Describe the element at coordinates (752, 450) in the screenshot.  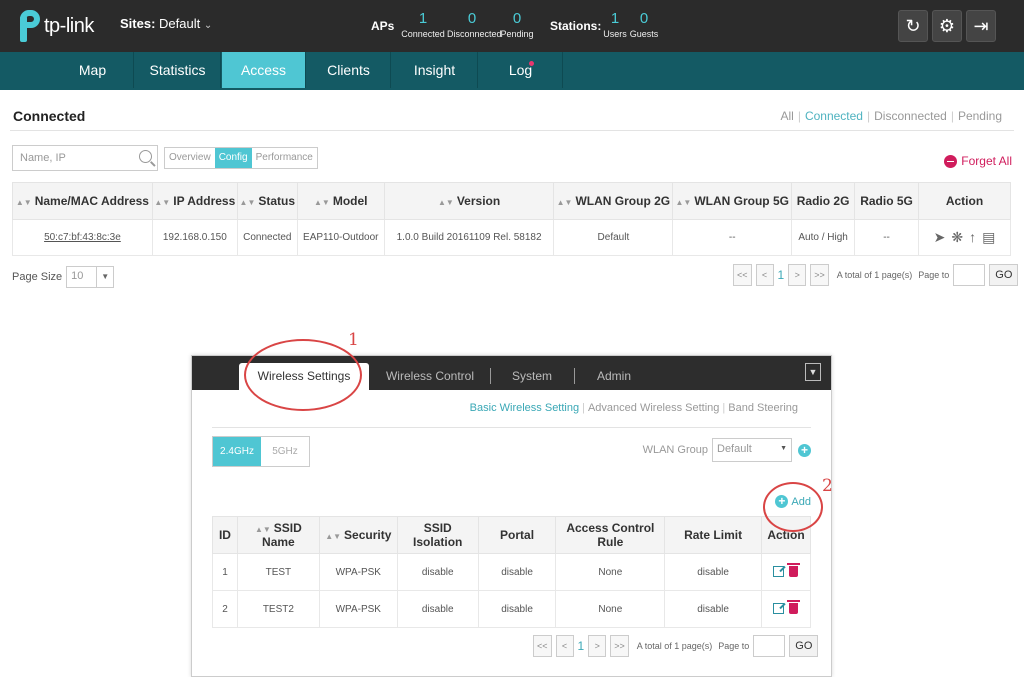
I see `wlan-group-select: Default` at that location.